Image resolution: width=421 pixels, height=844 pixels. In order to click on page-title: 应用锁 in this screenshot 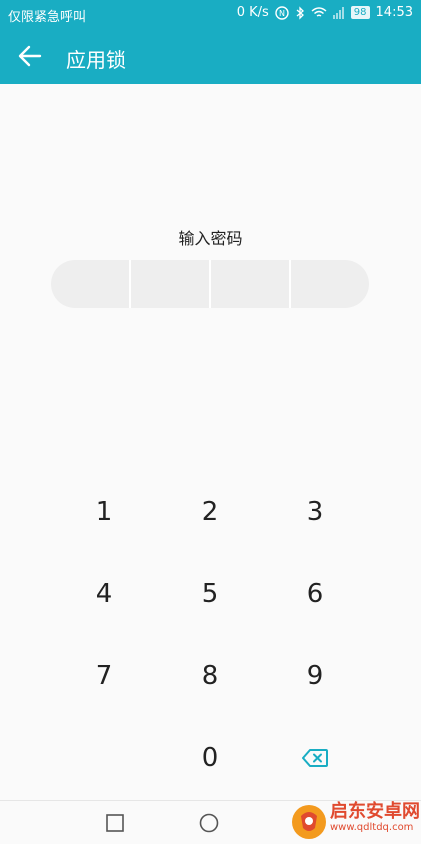, I will do `click(96, 60)`.